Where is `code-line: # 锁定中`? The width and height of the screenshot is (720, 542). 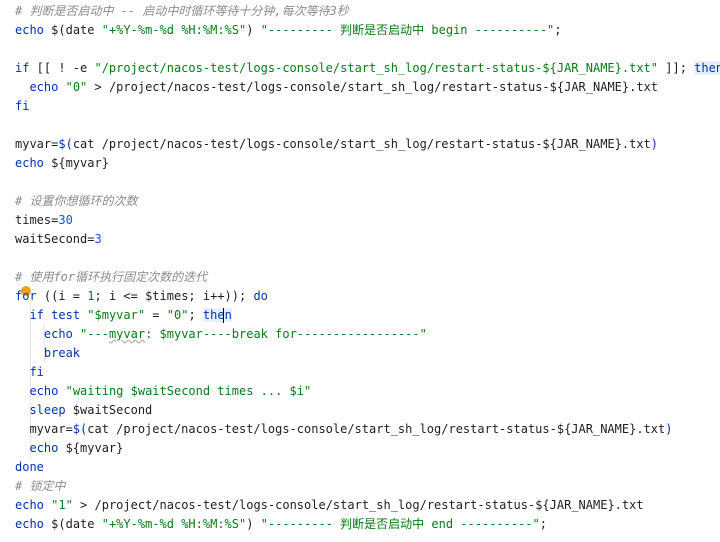
code-line: # 锁定中 is located at coordinates (40, 486).